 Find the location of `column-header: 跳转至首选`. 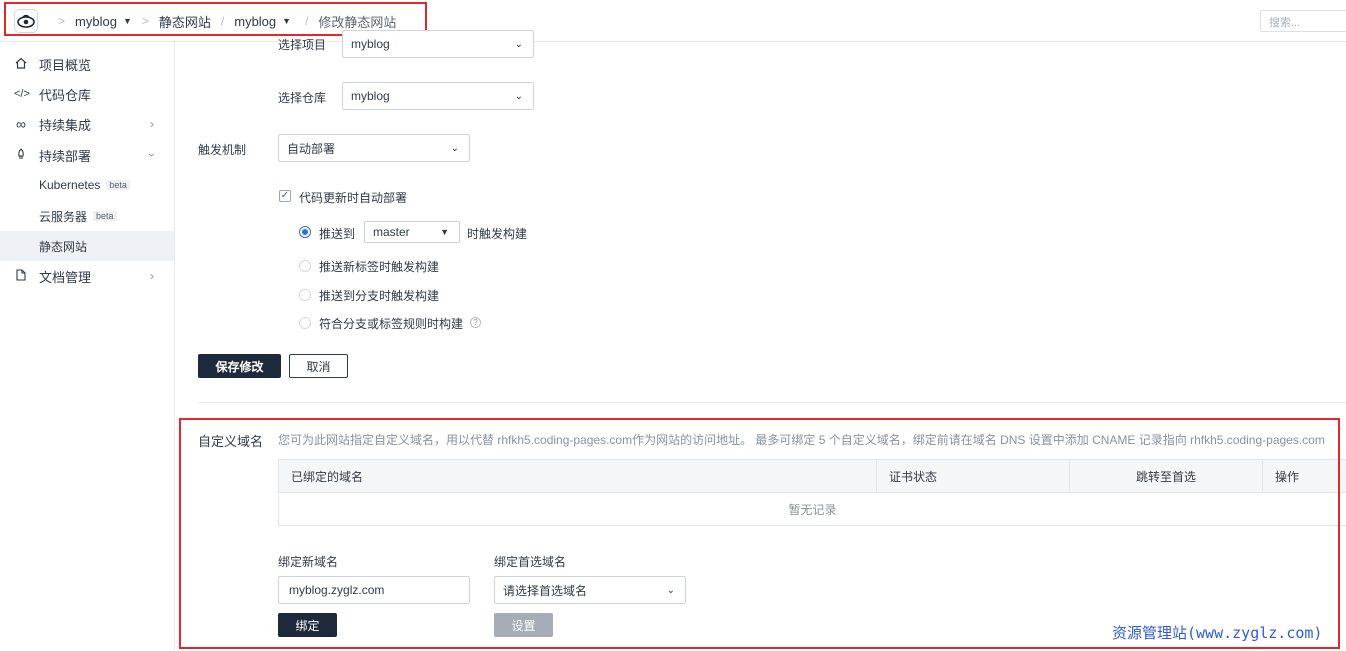

column-header: 跳转至首选 is located at coordinates (1166, 476).